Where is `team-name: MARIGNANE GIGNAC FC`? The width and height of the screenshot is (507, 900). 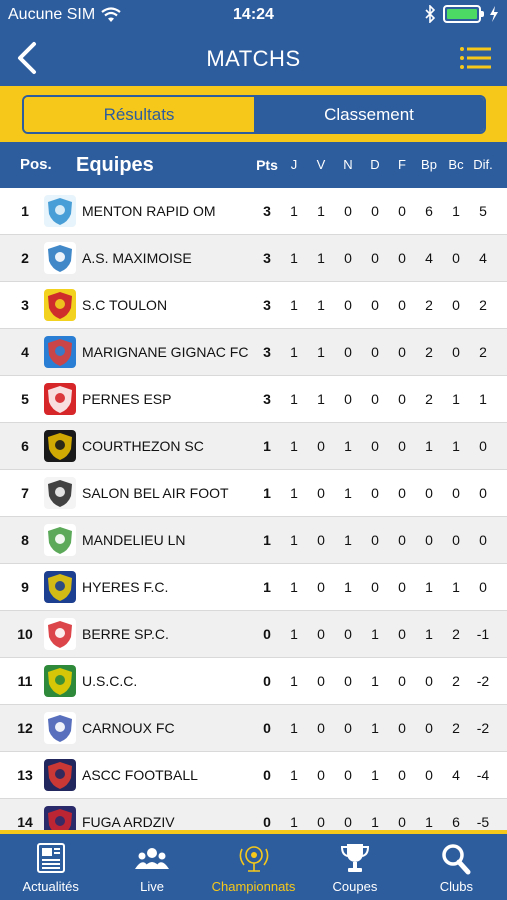
team-name: MARIGNANE GIGNAC FC is located at coordinates (165, 352).